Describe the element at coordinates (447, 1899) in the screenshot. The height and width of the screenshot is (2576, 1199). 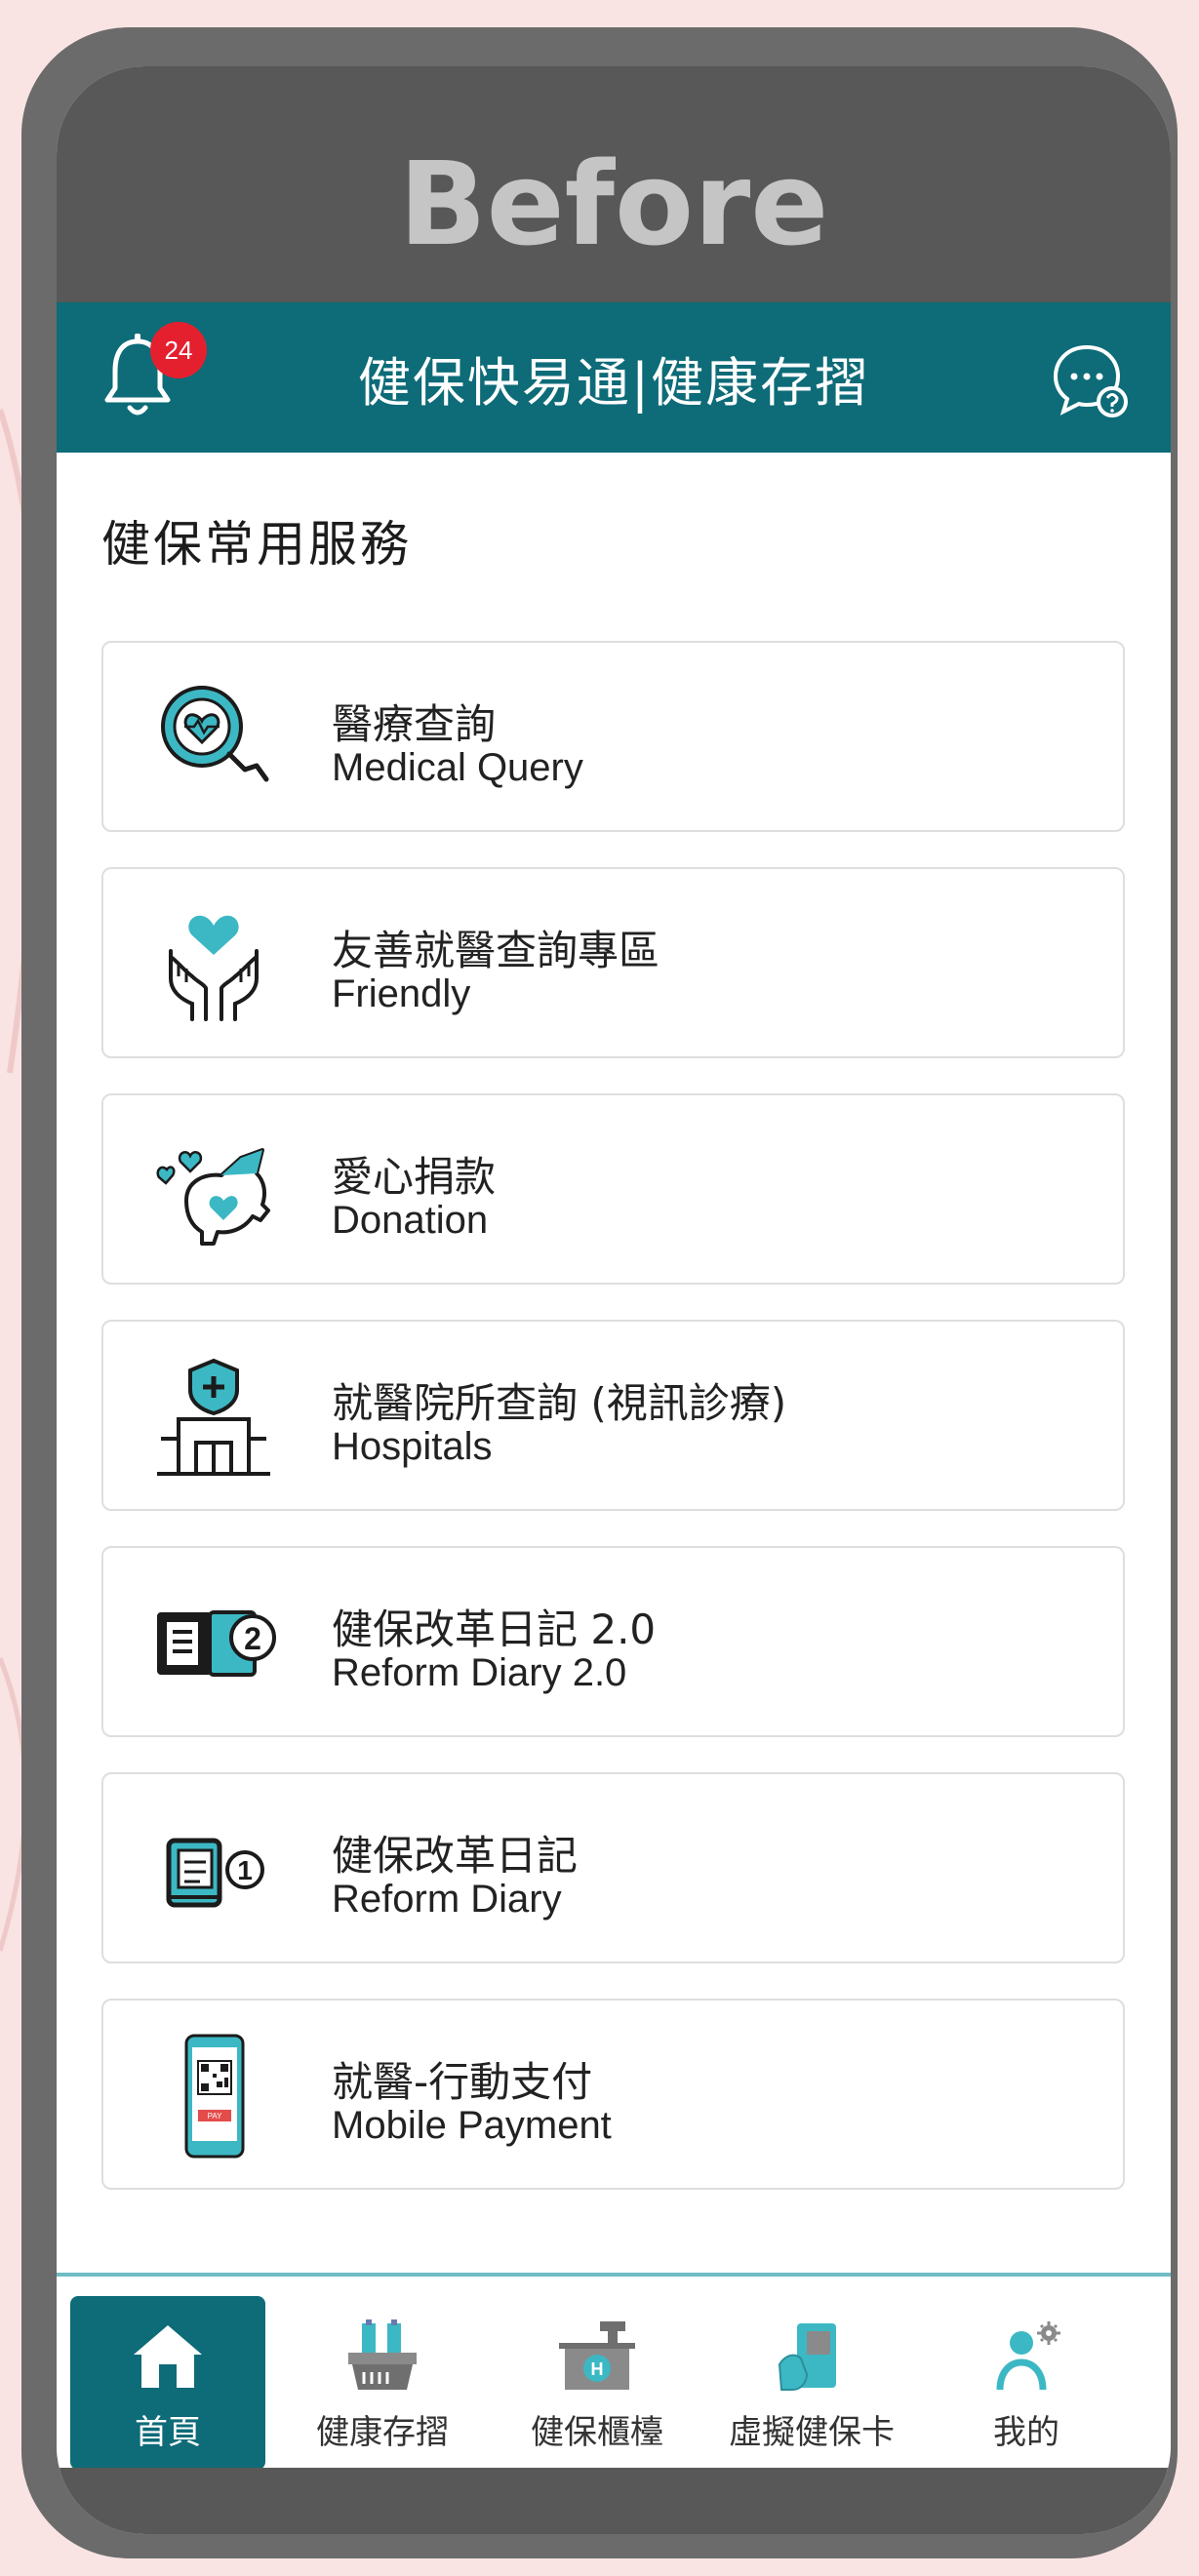
I see `service-subtitle: Reform Diary` at that location.